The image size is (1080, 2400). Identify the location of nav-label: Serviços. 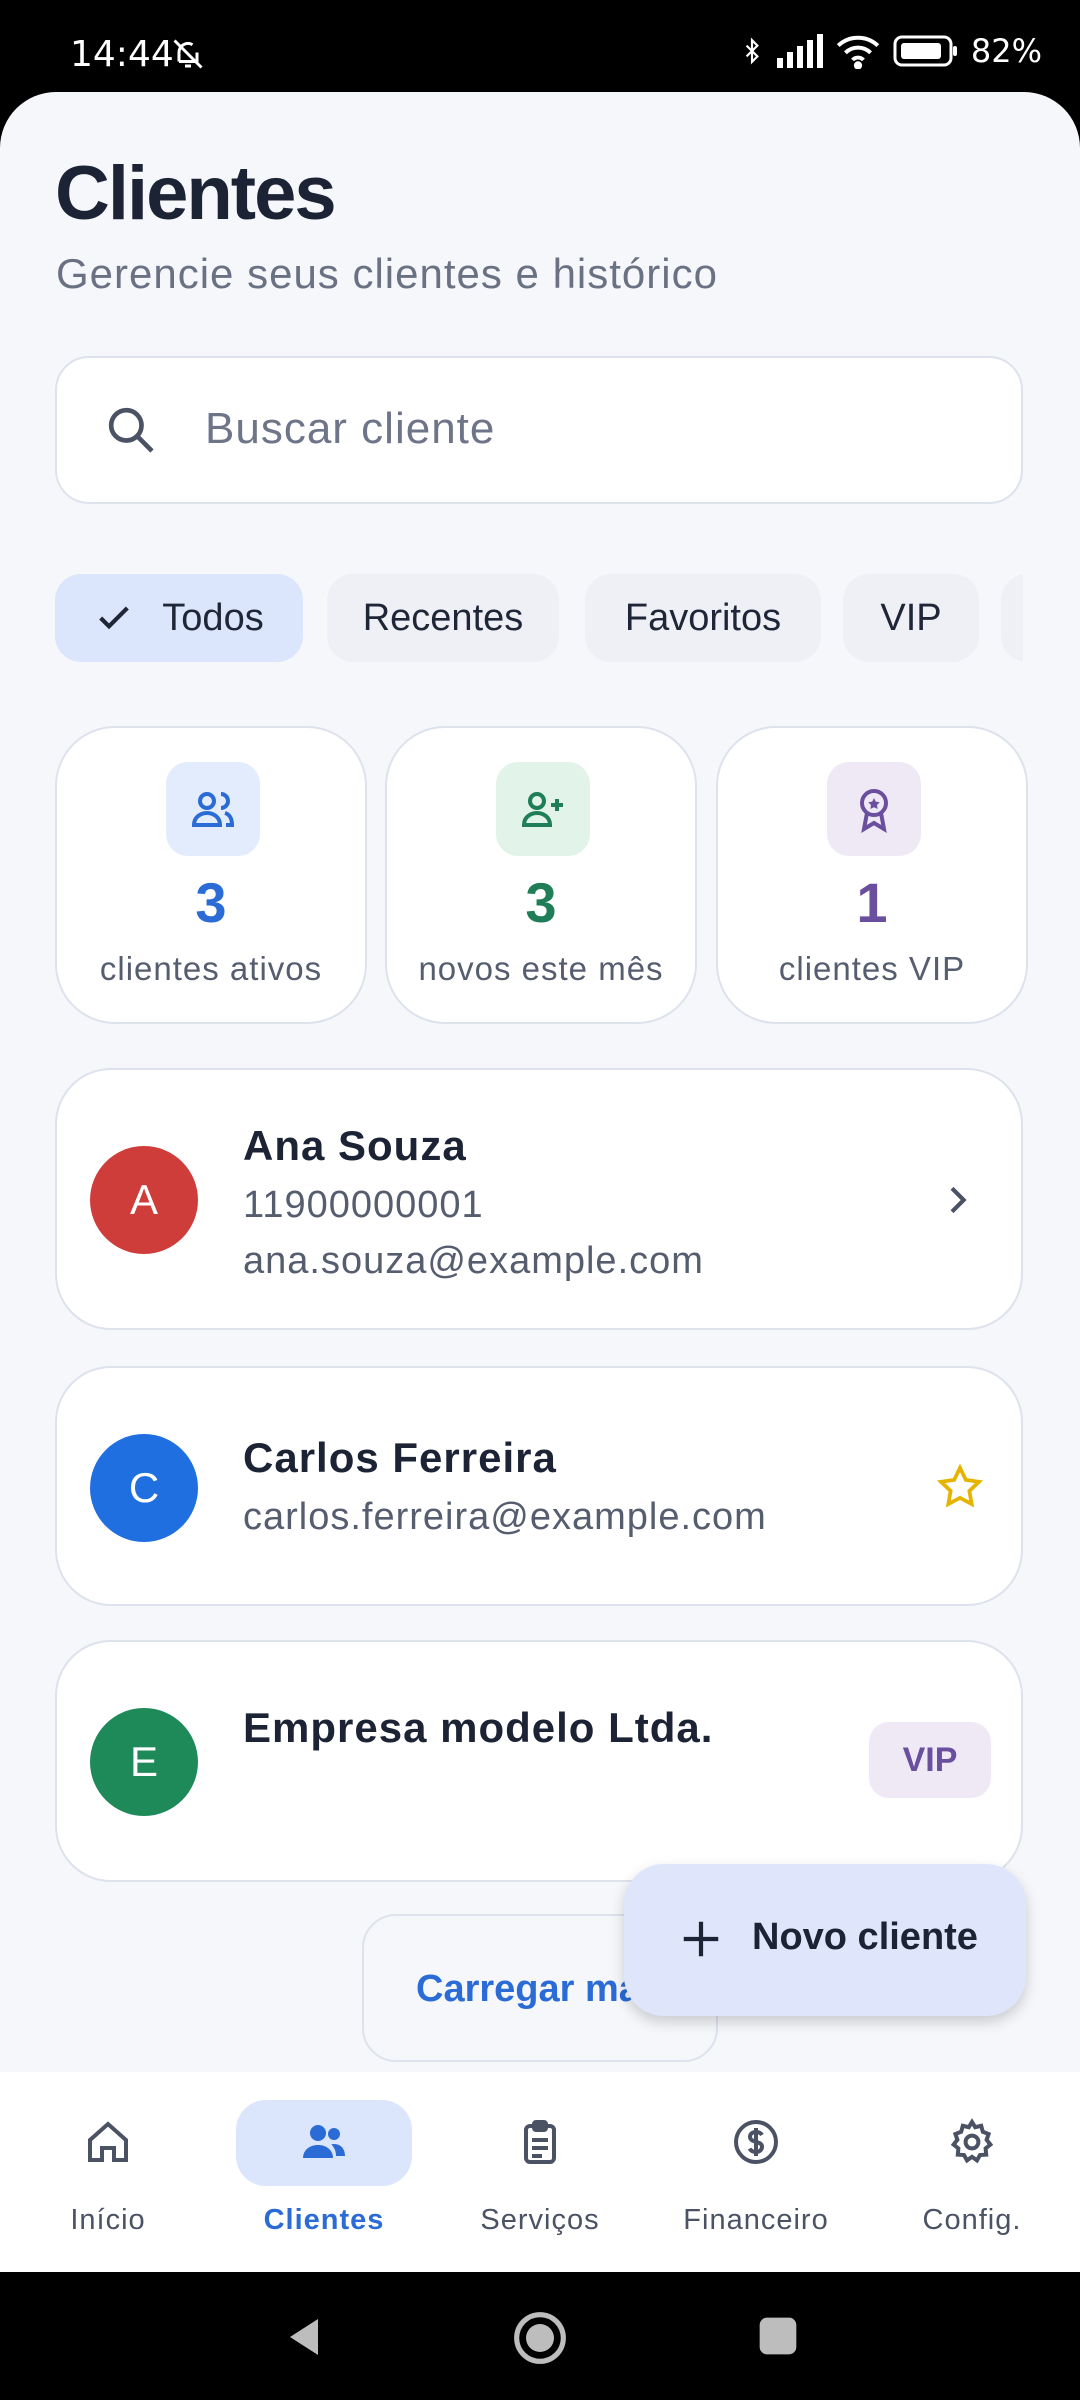
(540, 2220).